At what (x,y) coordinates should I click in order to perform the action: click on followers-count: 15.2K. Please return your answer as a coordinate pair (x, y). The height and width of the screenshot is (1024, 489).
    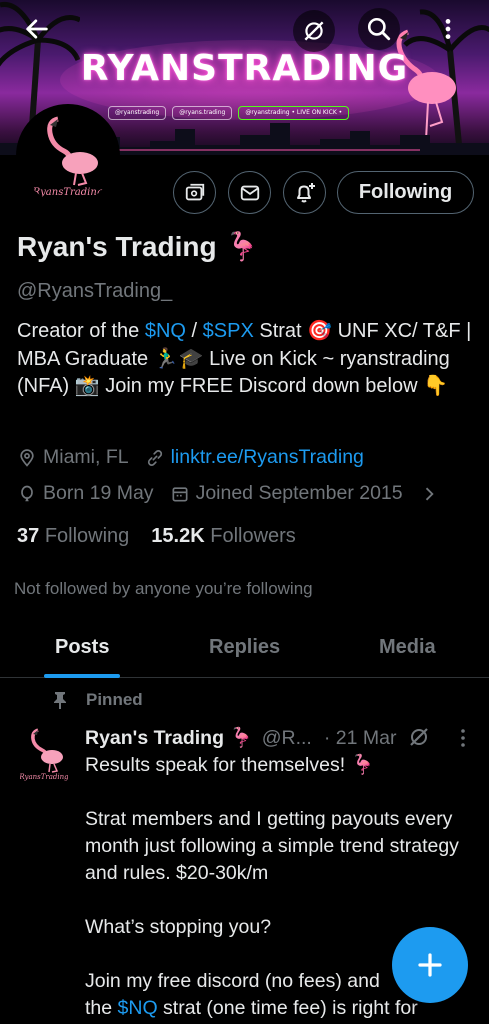
    Looking at the image, I should click on (178, 536).